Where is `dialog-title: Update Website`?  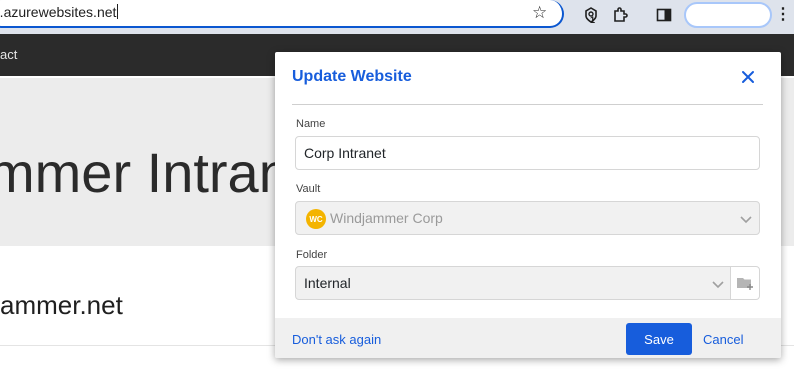
dialog-title: Update Website is located at coordinates (352, 76).